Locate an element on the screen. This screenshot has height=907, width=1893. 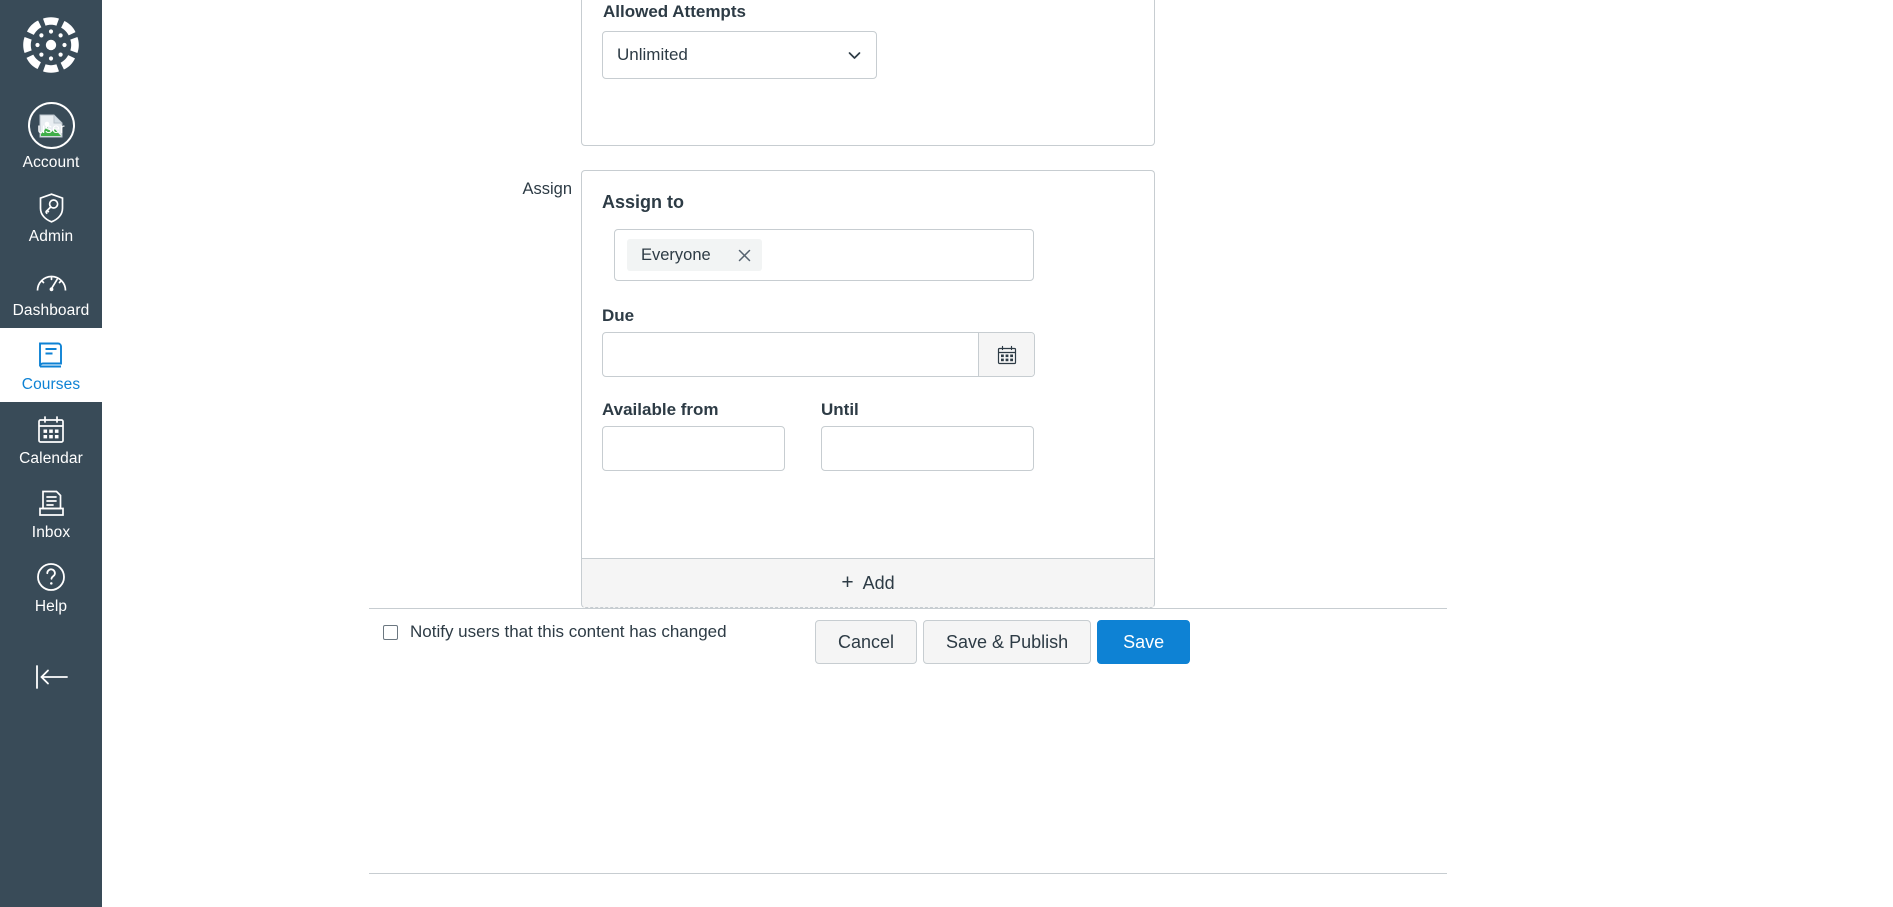
sidebar-item-account: user Account is located at coordinates (51, 136).